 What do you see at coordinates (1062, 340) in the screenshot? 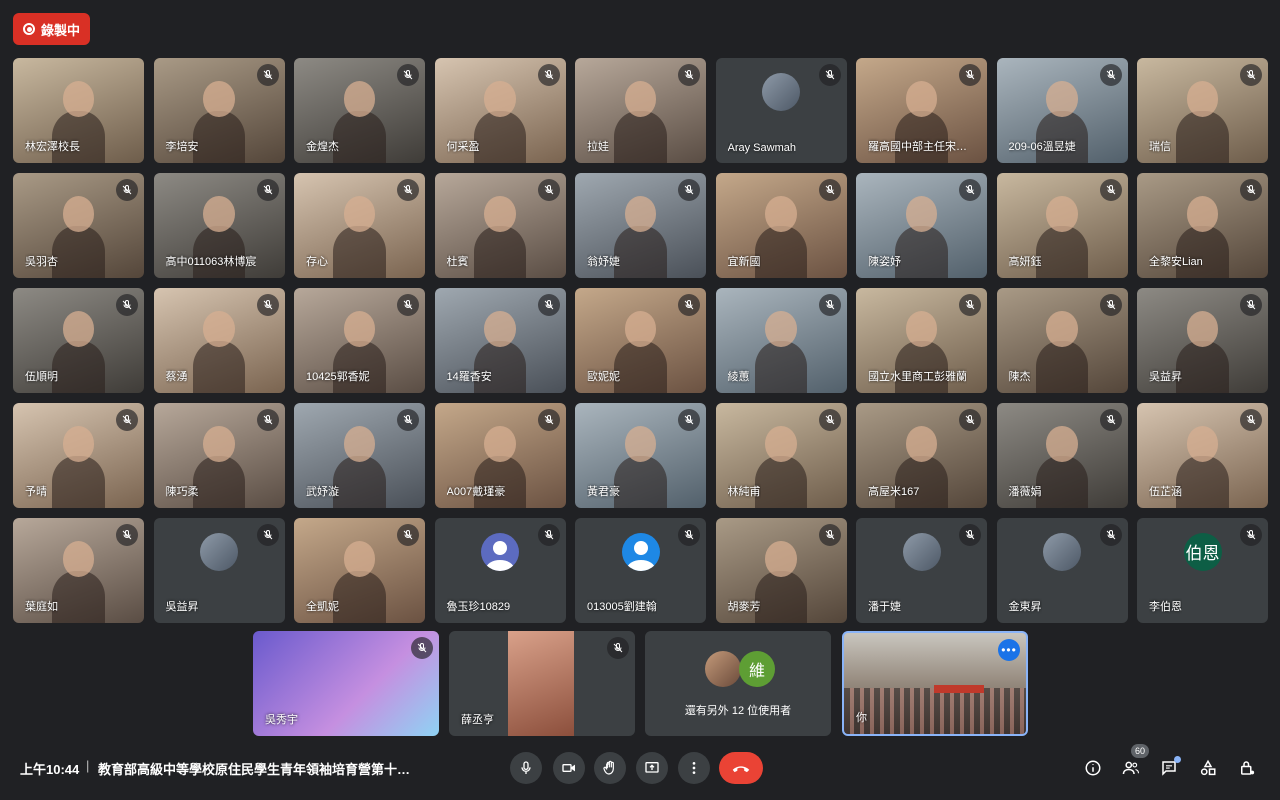
I see `participant-tile: 陳杰` at bounding box center [1062, 340].